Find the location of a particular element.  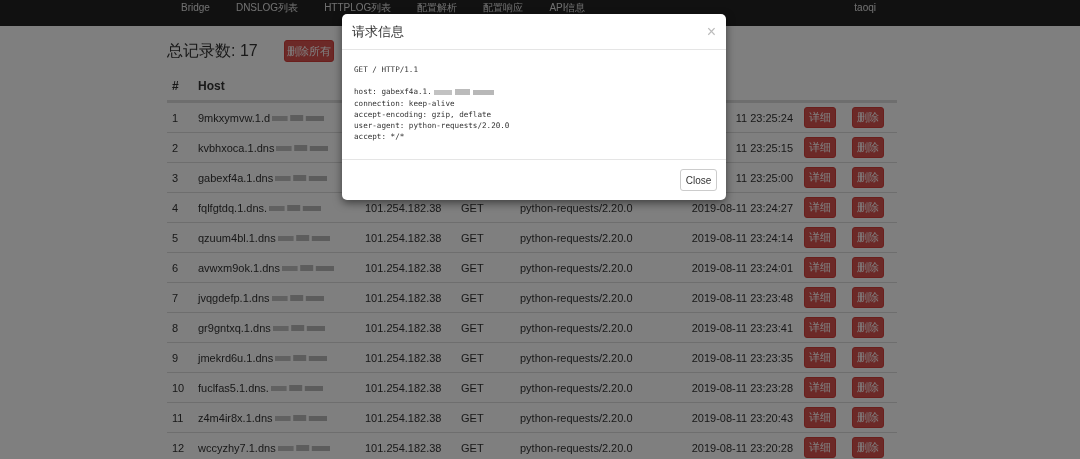

row-number: 6 is located at coordinates (175, 267).